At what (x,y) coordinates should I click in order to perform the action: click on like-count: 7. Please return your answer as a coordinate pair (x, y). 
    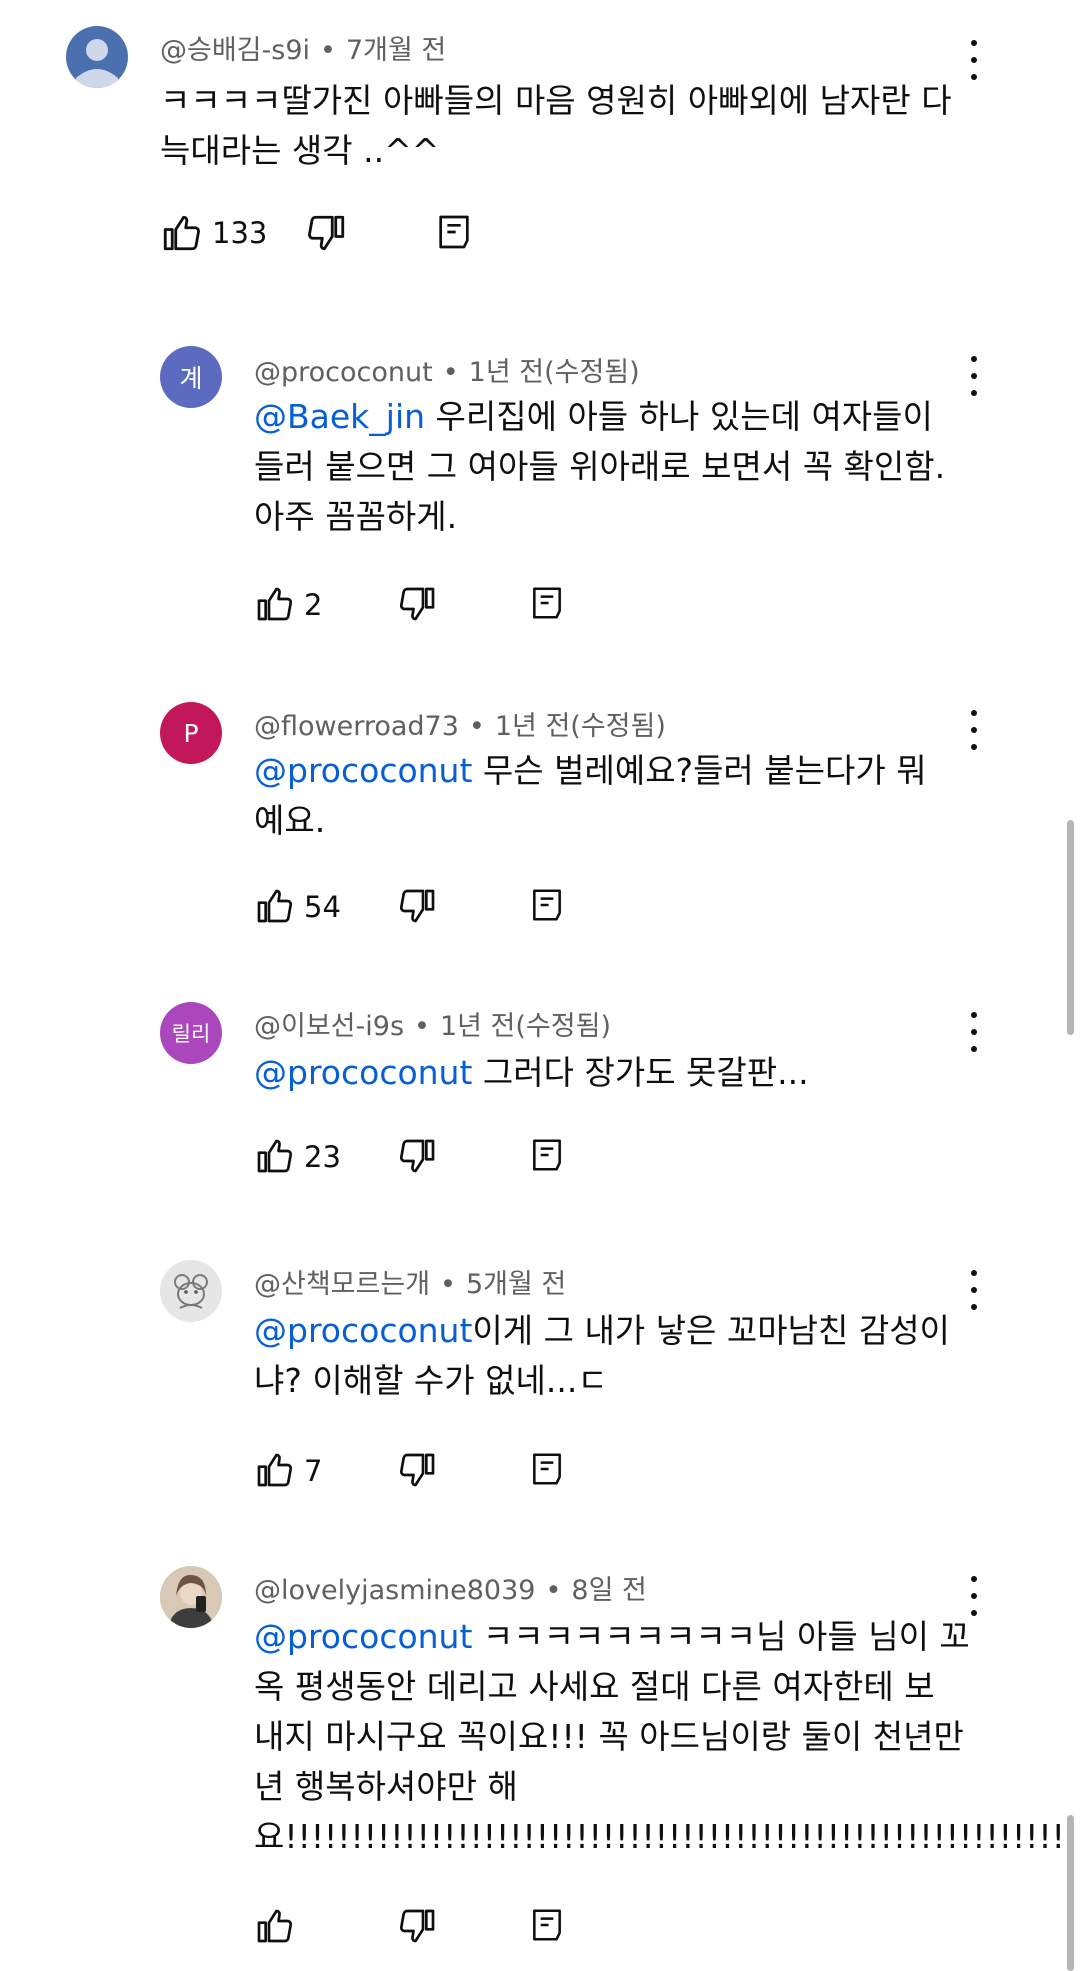
    Looking at the image, I should click on (313, 1471).